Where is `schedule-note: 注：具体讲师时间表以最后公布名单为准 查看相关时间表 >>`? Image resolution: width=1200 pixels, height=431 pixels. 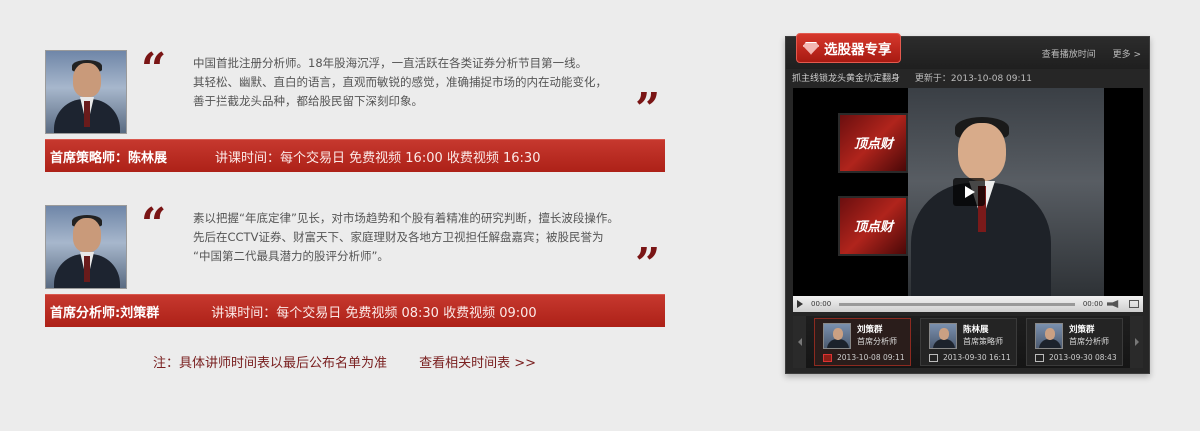
schedule-note: 注：具体讲师时间表以最后公布名单为准 查看相关时间表 >> is located at coordinates (344, 361).